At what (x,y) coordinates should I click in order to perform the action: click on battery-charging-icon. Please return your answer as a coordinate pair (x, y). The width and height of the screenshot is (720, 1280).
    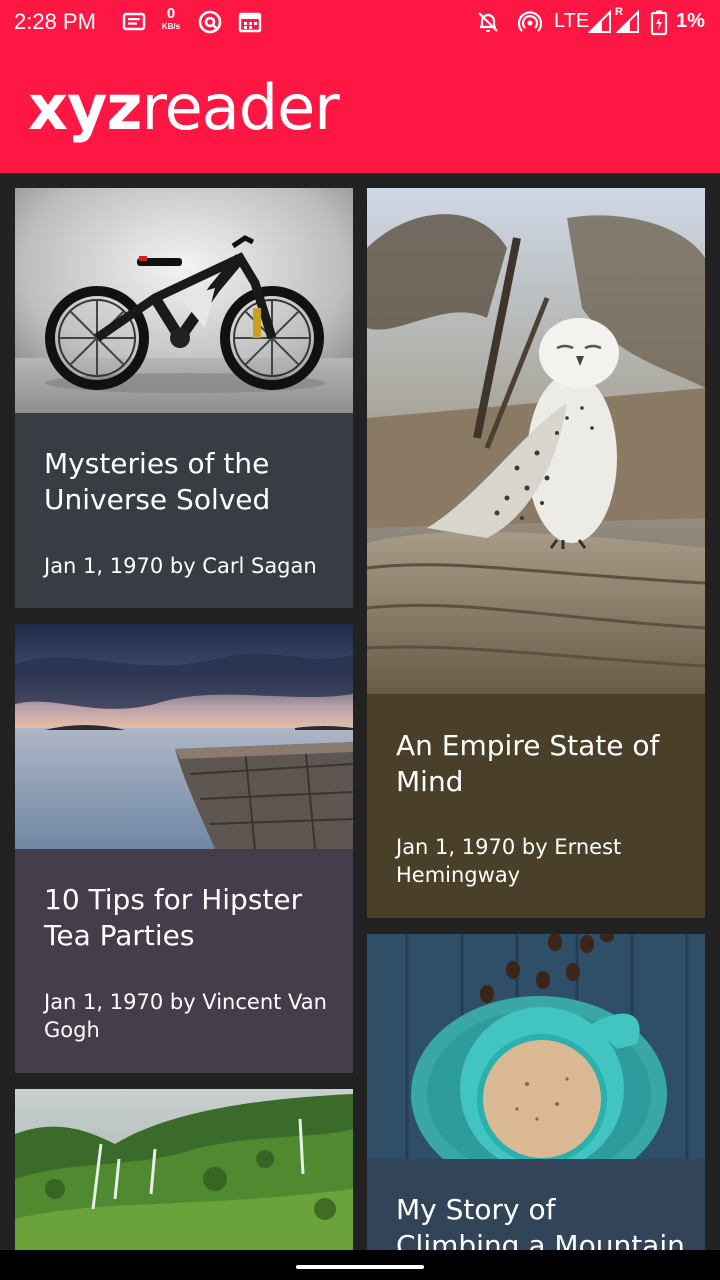
    Looking at the image, I should click on (659, 23).